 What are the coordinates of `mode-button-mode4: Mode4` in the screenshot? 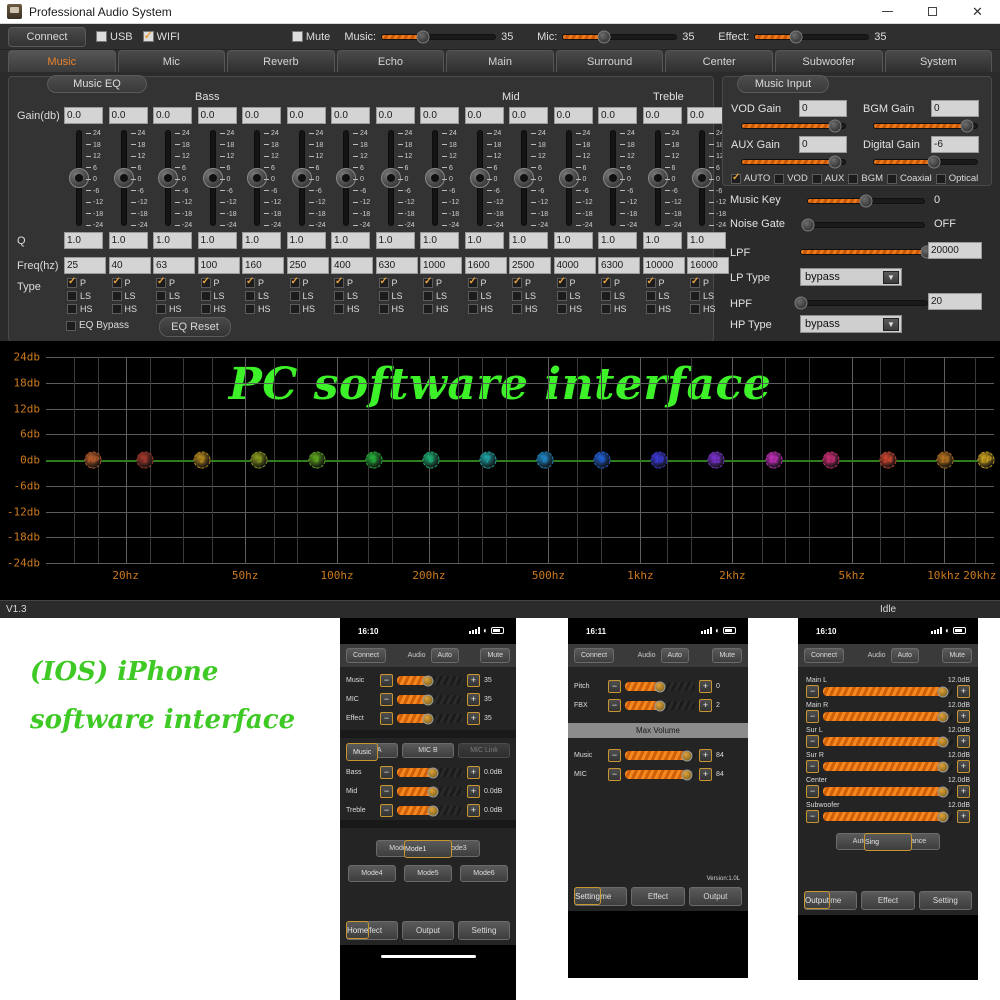 It's located at (372, 873).